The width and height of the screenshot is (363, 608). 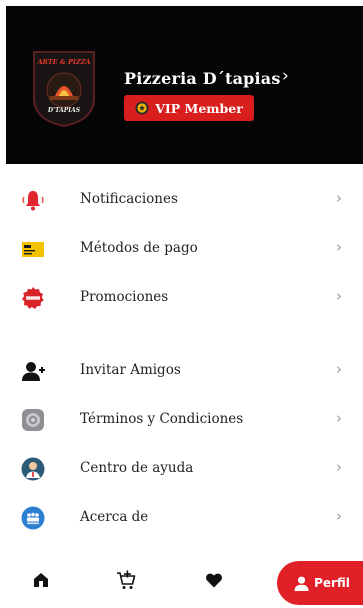 What do you see at coordinates (114, 517) in the screenshot?
I see `menu-item-label: Acerca de` at bounding box center [114, 517].